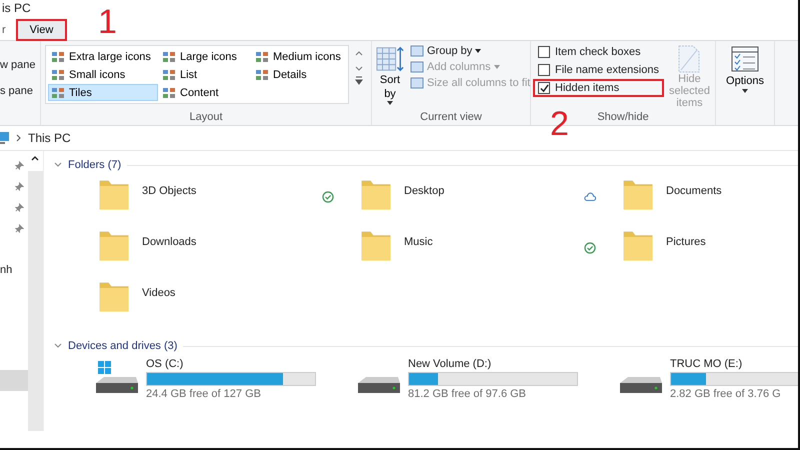  What do you see at coordinates (709, 202) in the screenshot?
I see `folder-tile: Documents` at bounding box center [709, 202].